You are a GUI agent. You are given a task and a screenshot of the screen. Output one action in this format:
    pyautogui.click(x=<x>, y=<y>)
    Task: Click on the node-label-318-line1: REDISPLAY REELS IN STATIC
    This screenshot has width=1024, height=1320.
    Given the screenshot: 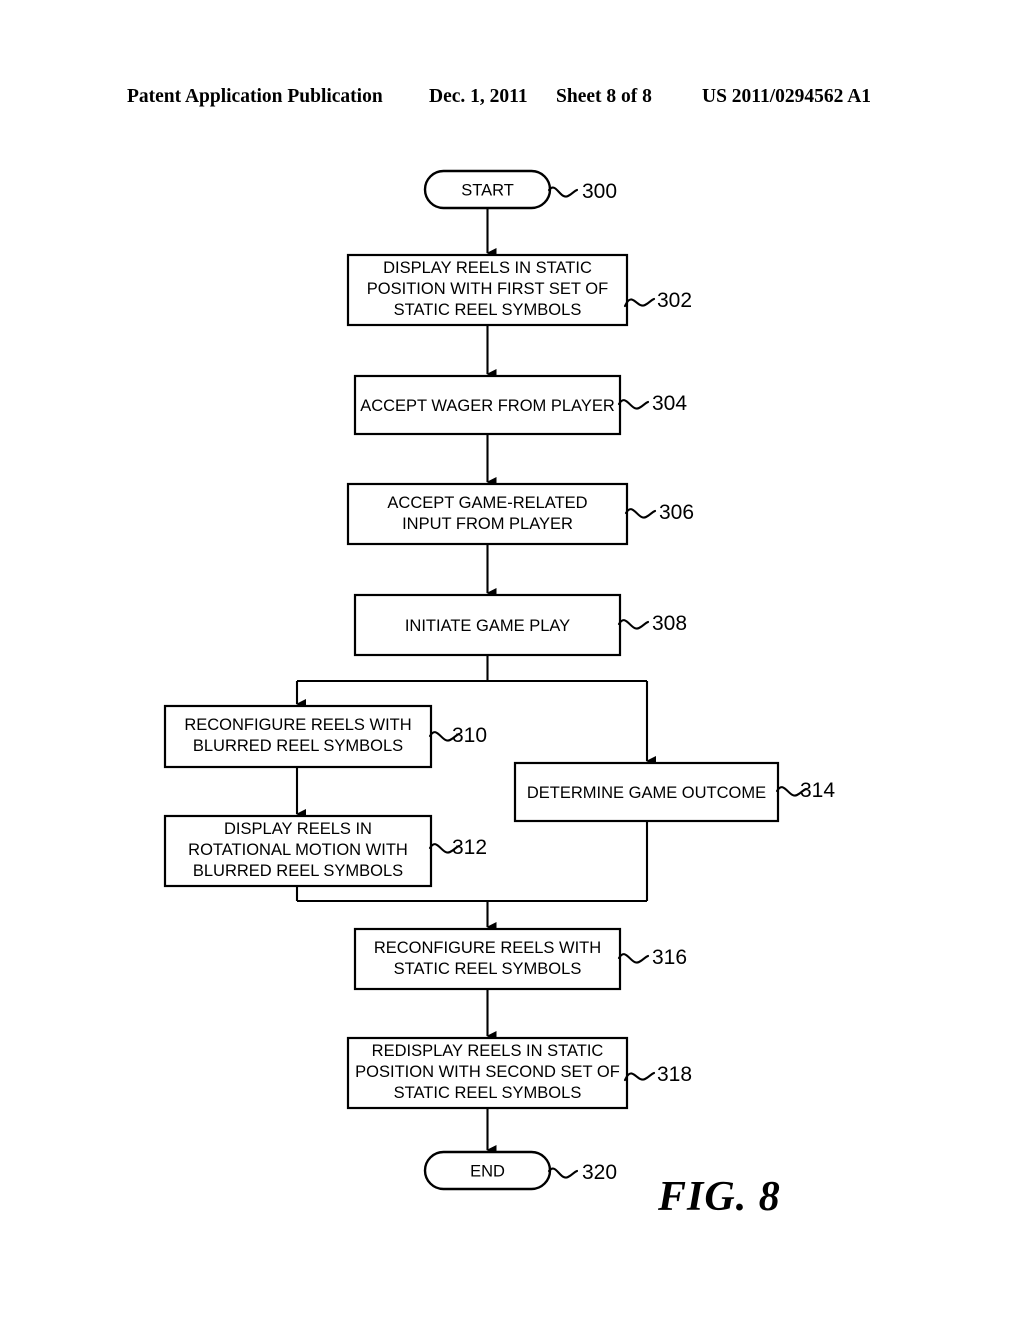 What is the action you would take?
    pyautogui.click(x=488, y=1051)
    